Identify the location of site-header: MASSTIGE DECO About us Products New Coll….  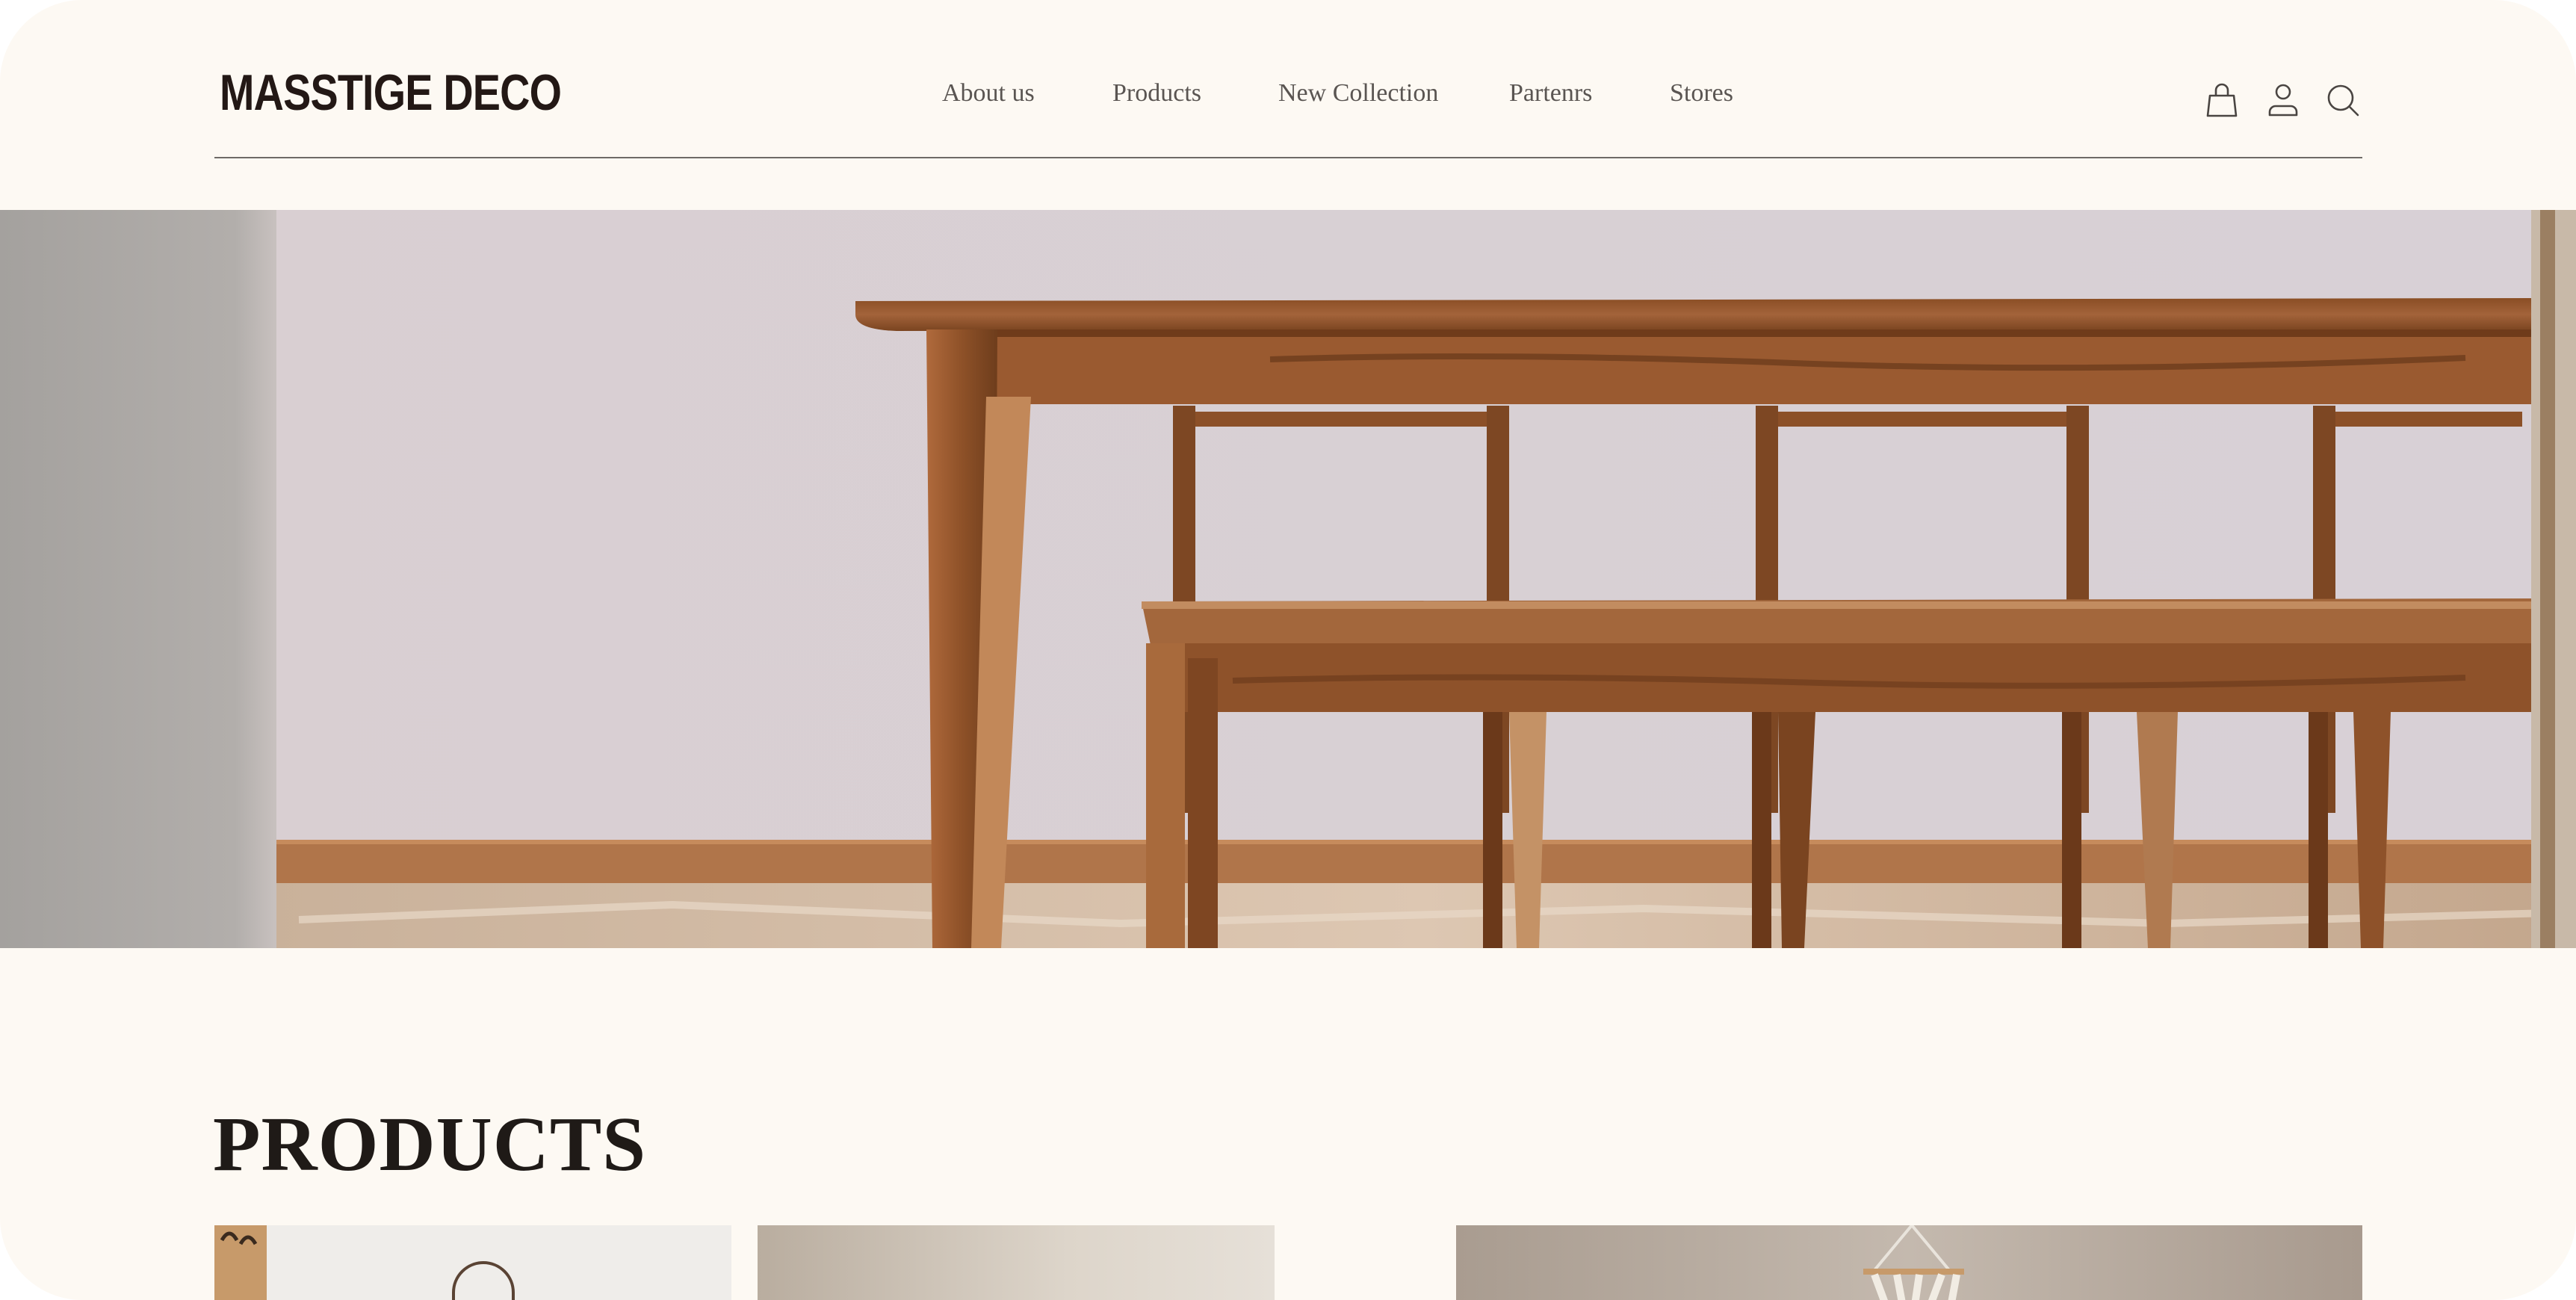
(1288, 79).